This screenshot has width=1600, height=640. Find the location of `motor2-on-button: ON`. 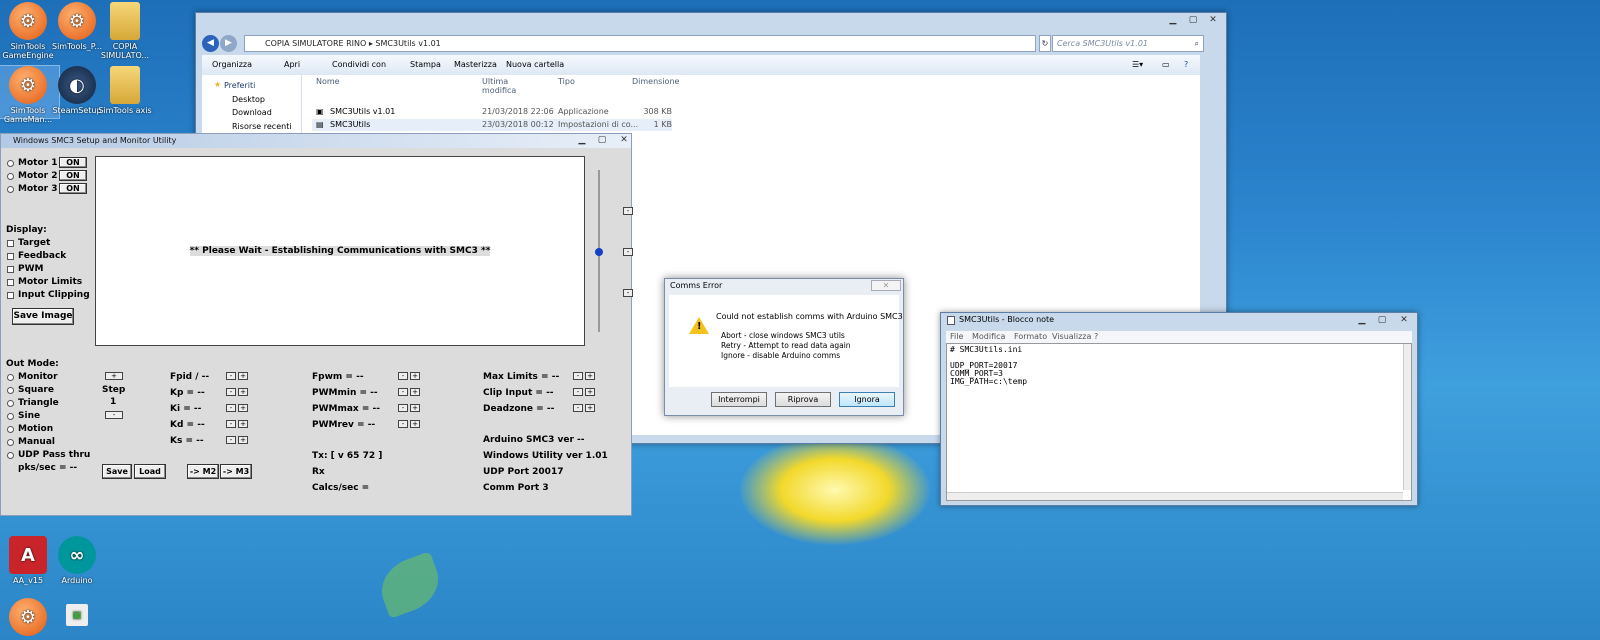

motor2-on-button: ON is located at coordinates (73, 175).